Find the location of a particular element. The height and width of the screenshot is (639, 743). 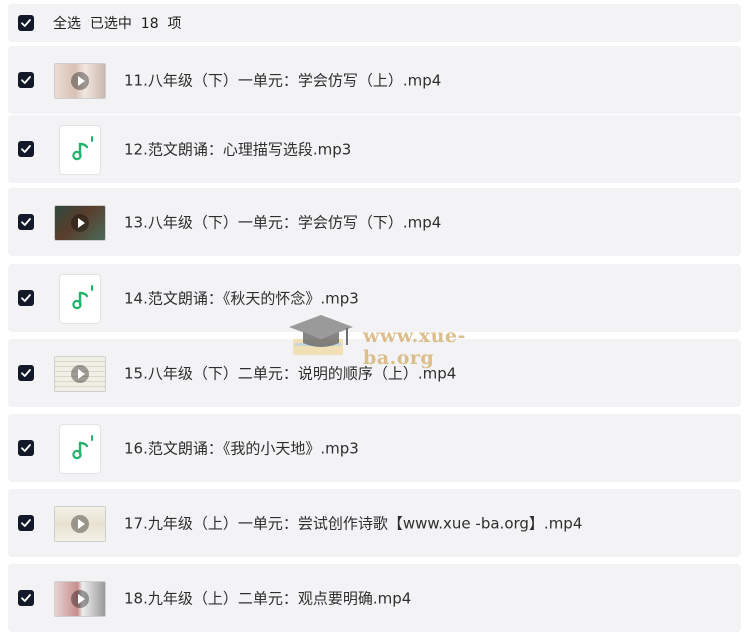

file-name: 14.范文朗诵：《秋天的怀念》.mp3 is located at coordinates (241, 298).